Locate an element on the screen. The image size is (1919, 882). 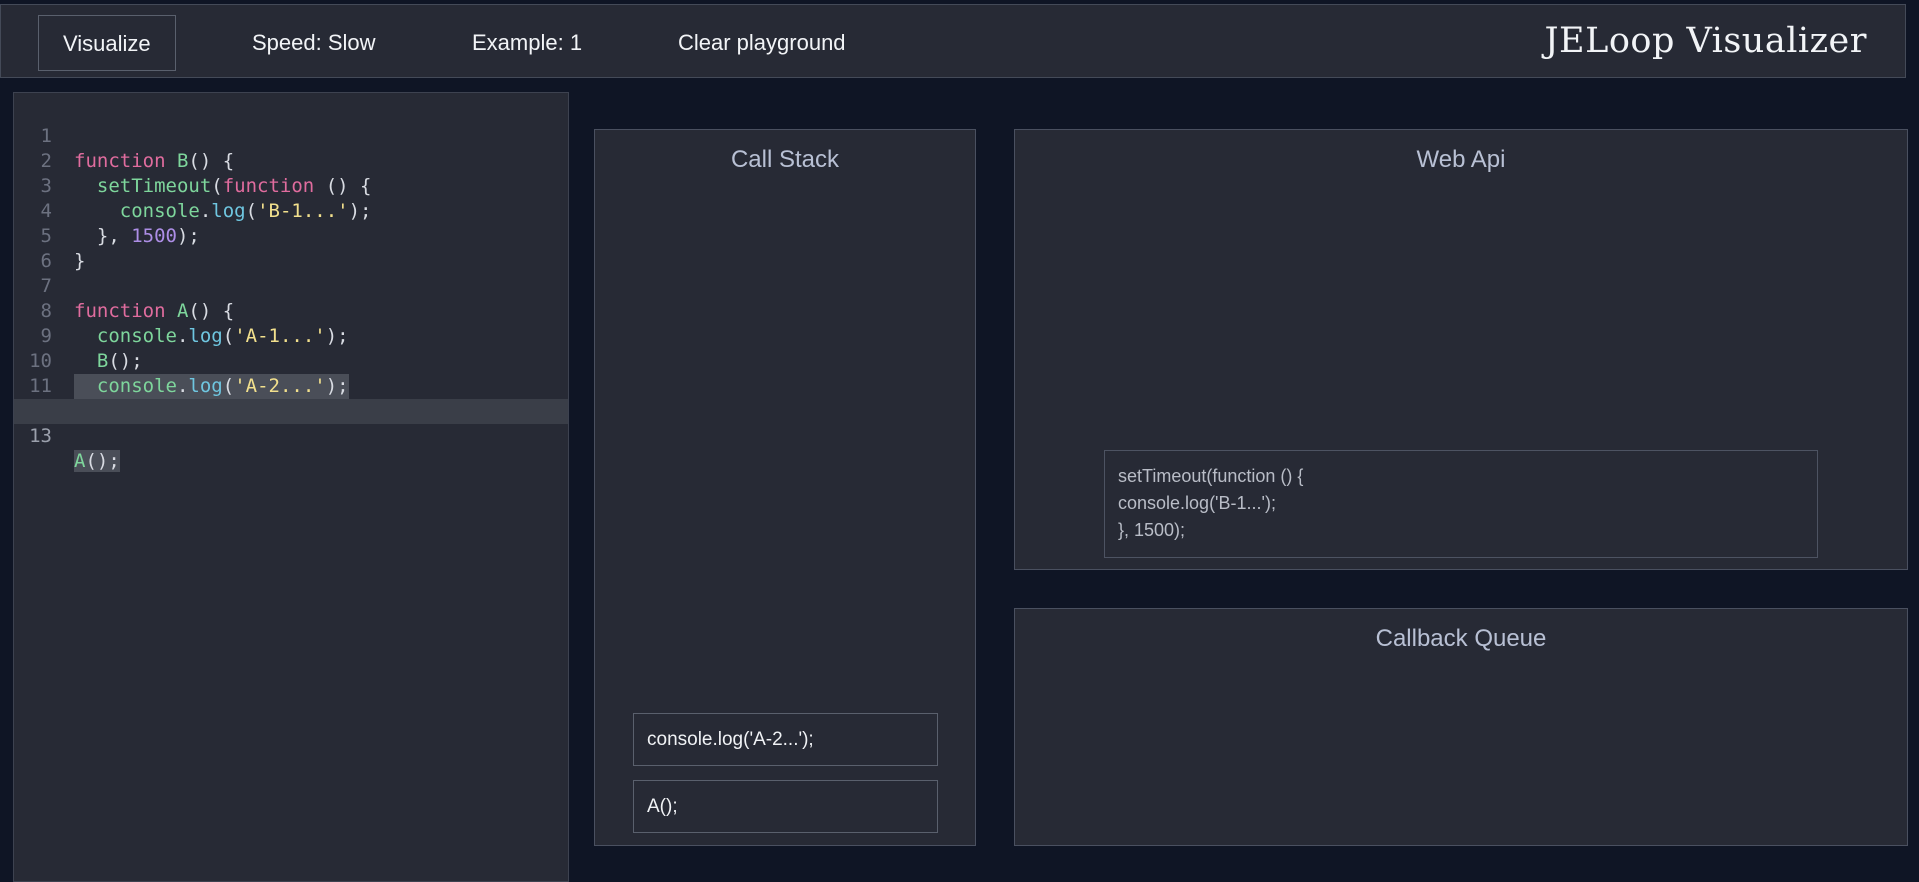
code-line: 9 B(); is located at coordinates (291, 335).